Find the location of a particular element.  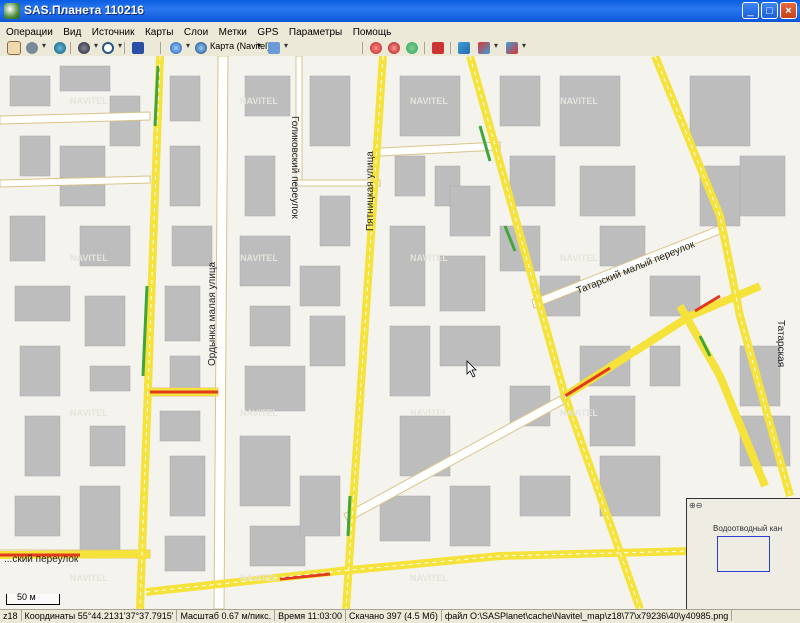

mark-edit-icon is located at coordinates (412, 47).